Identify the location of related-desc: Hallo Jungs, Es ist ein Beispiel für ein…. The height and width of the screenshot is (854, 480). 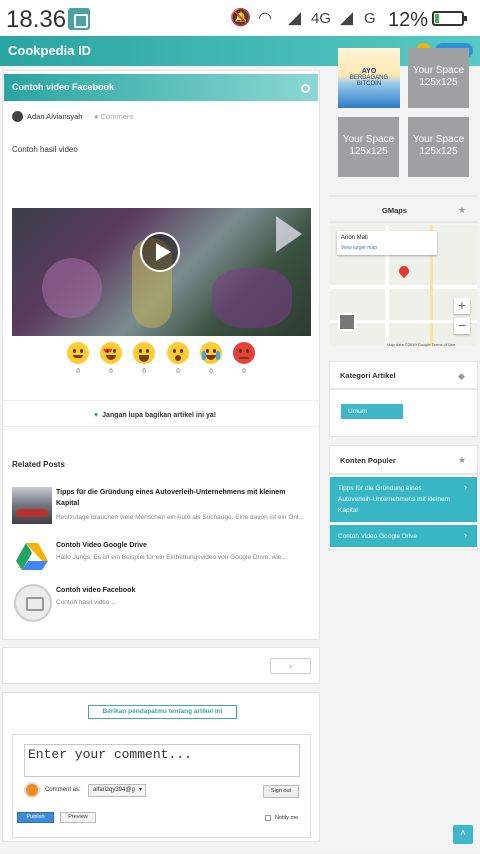
(171, 557).